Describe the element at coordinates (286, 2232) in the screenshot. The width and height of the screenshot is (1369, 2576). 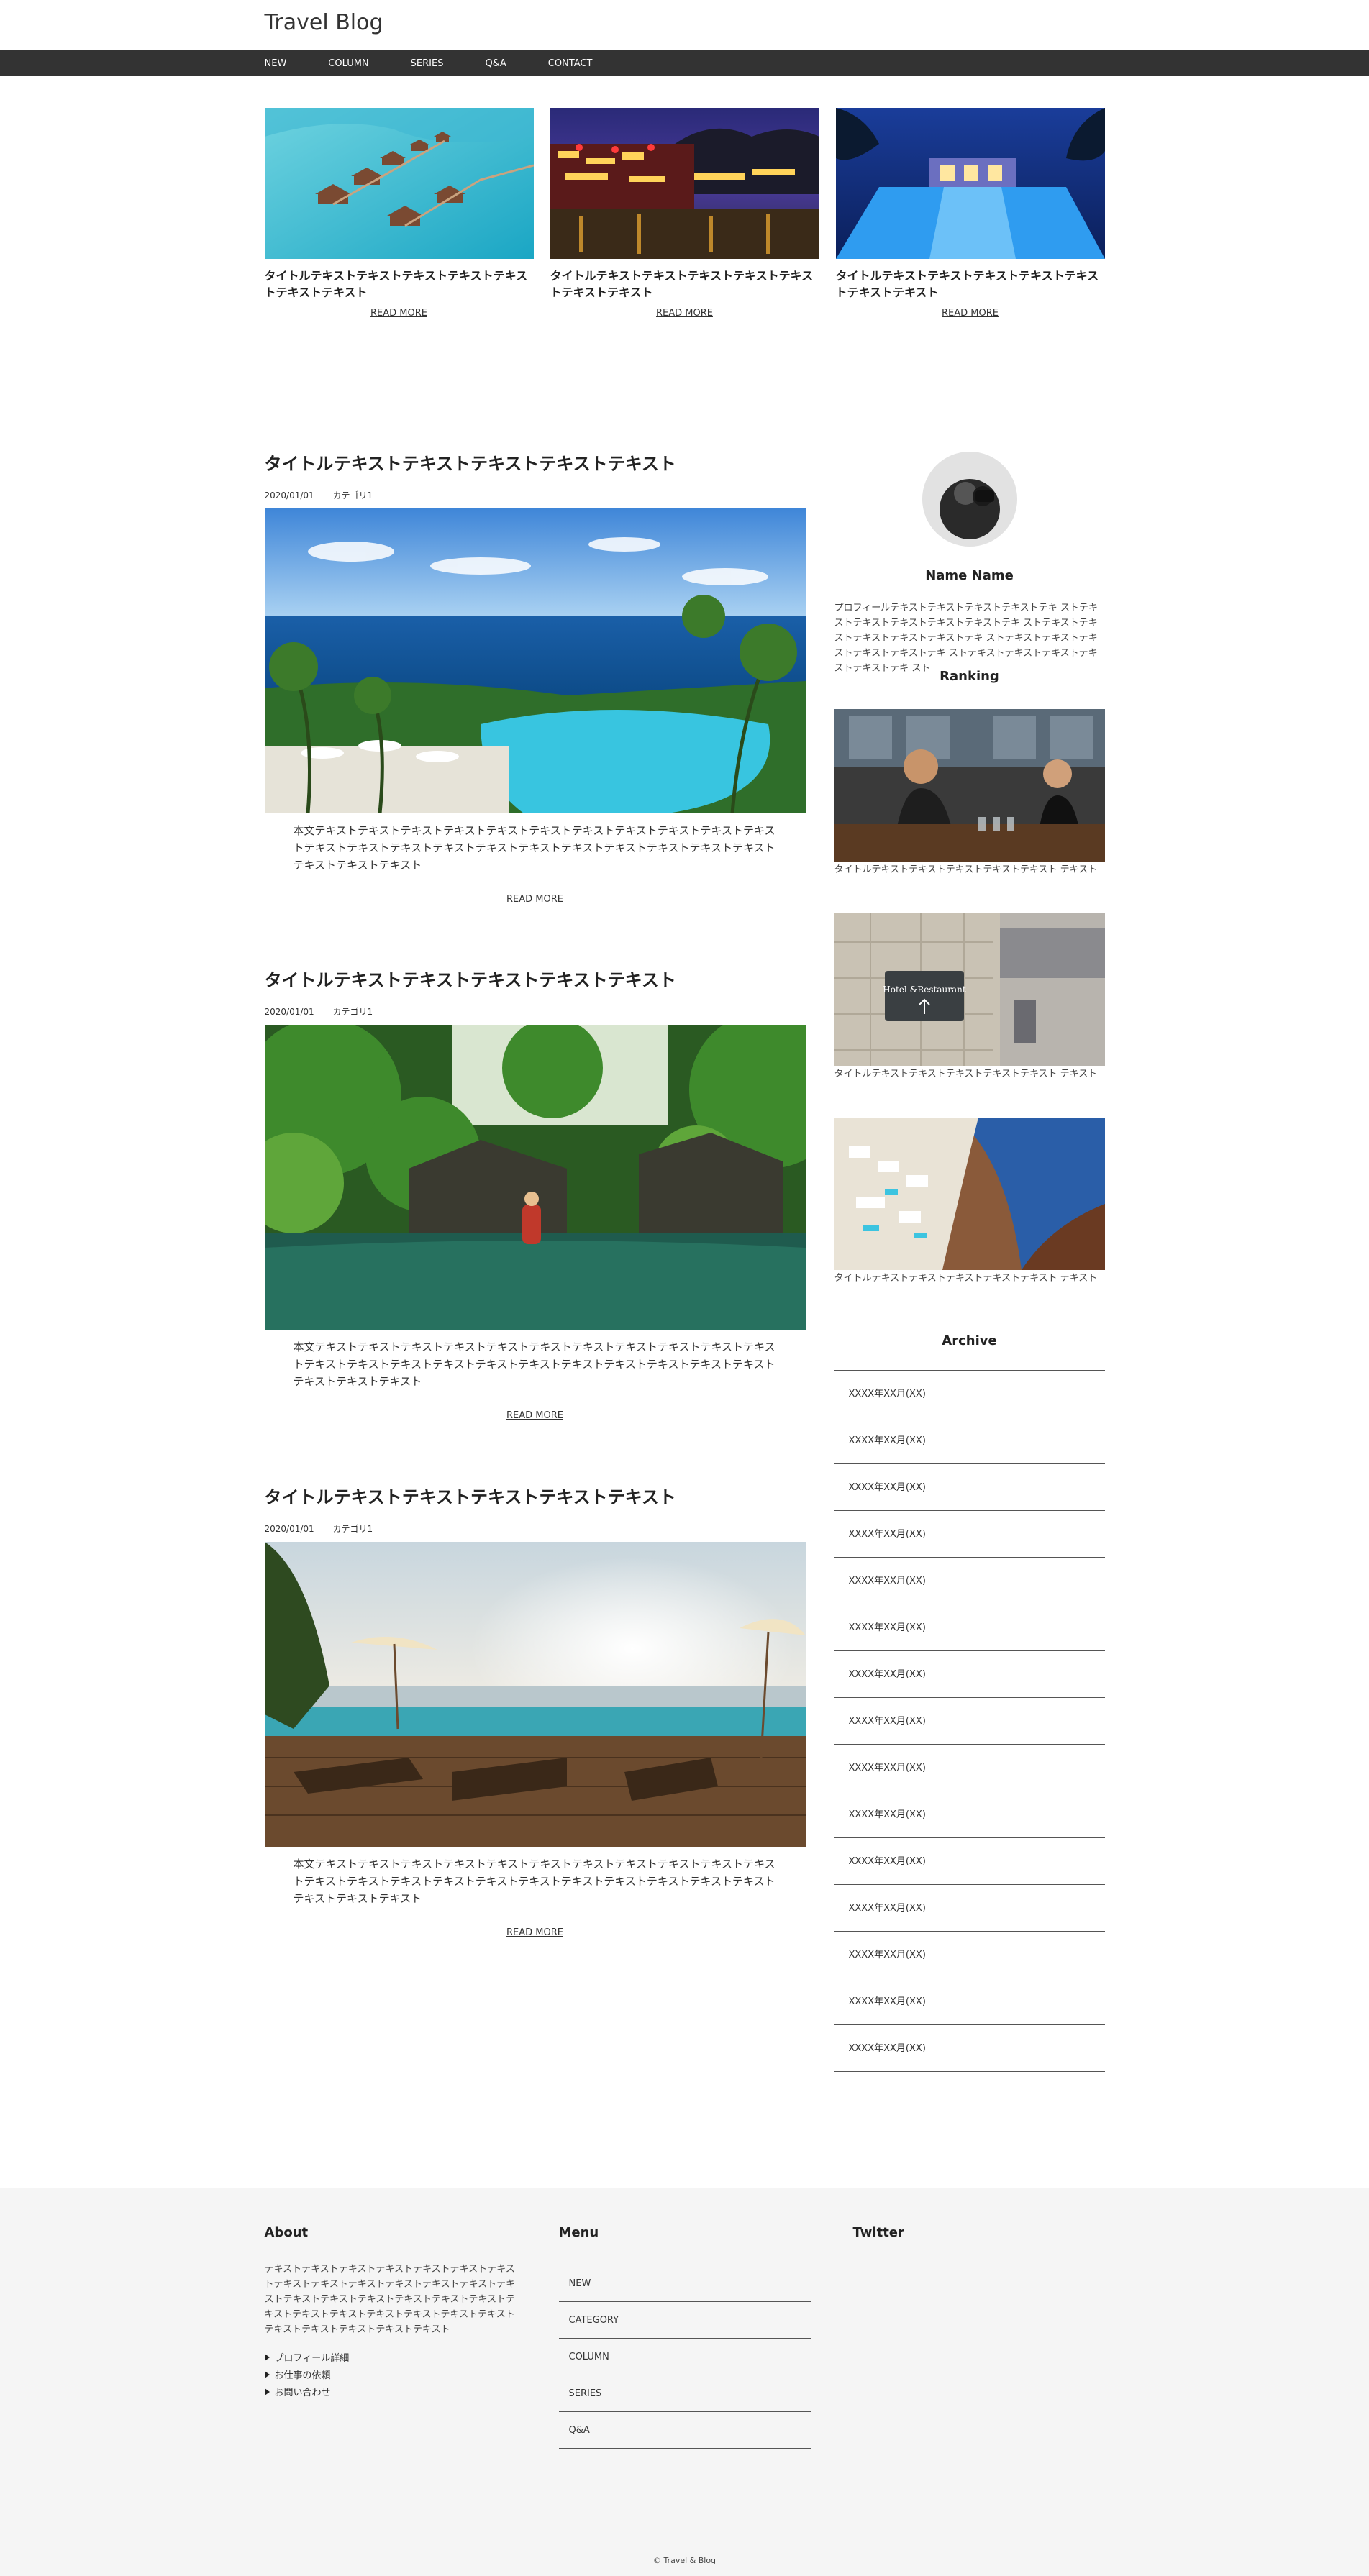
I see `footer-about-heading: About` at that location.